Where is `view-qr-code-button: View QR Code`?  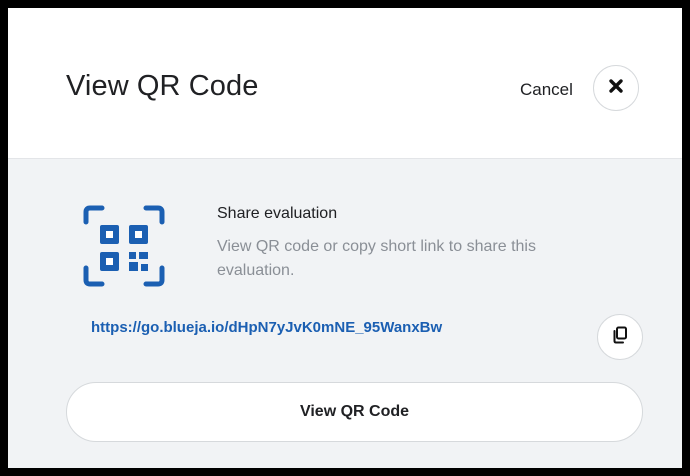
view-qr-code-button: View QR Code is located at coordinates (354, 412).